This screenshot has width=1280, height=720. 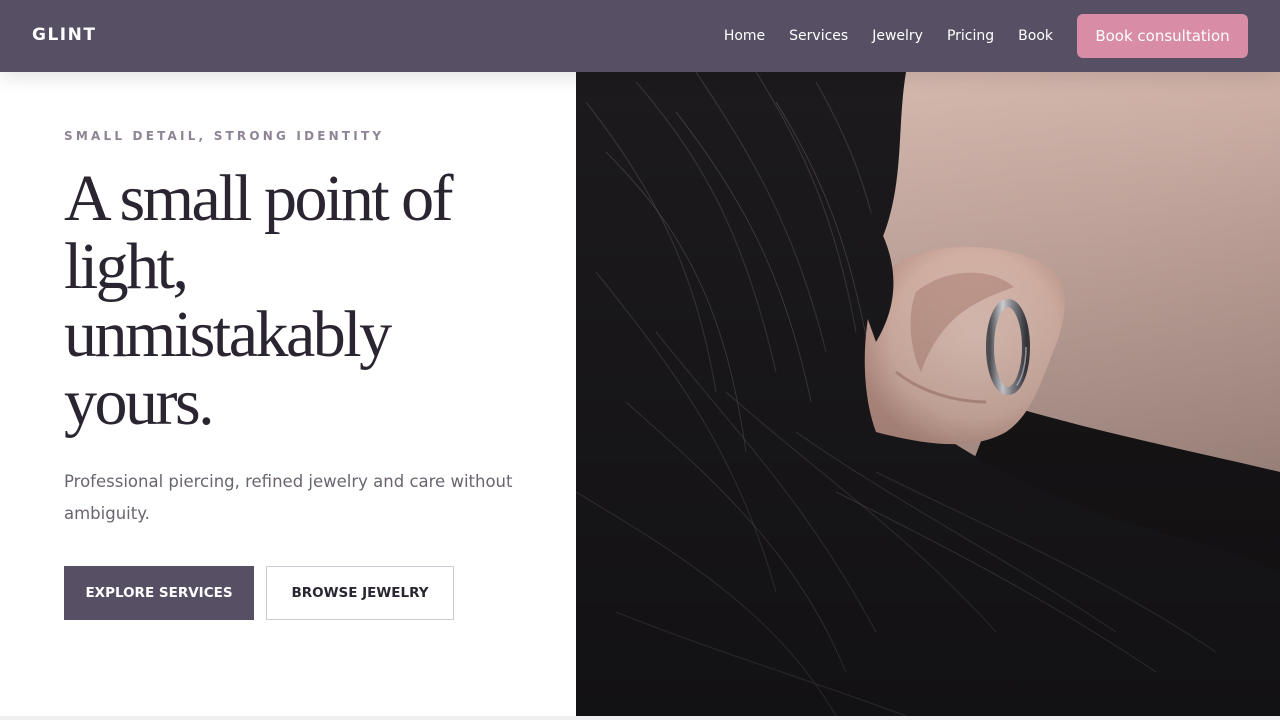 I want to click on book-consultation-button: Book consultation, so click(x=1162, y=36).